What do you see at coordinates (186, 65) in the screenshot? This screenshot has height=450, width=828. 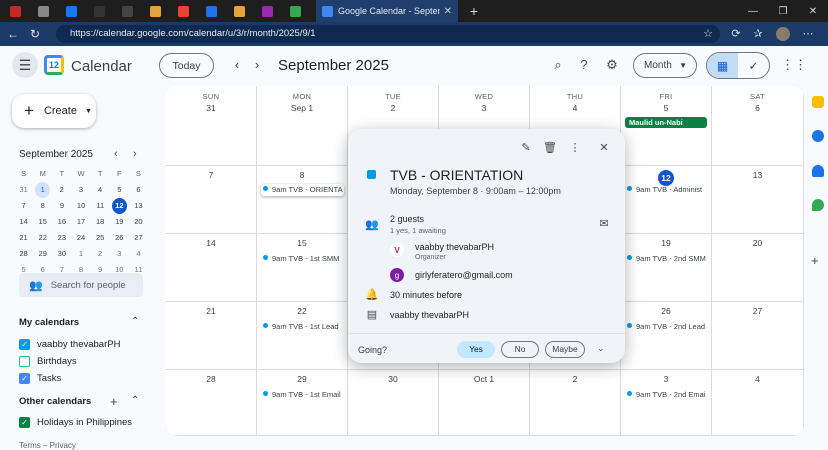 I see `today-button: Today` at bounding box center [186, 65].